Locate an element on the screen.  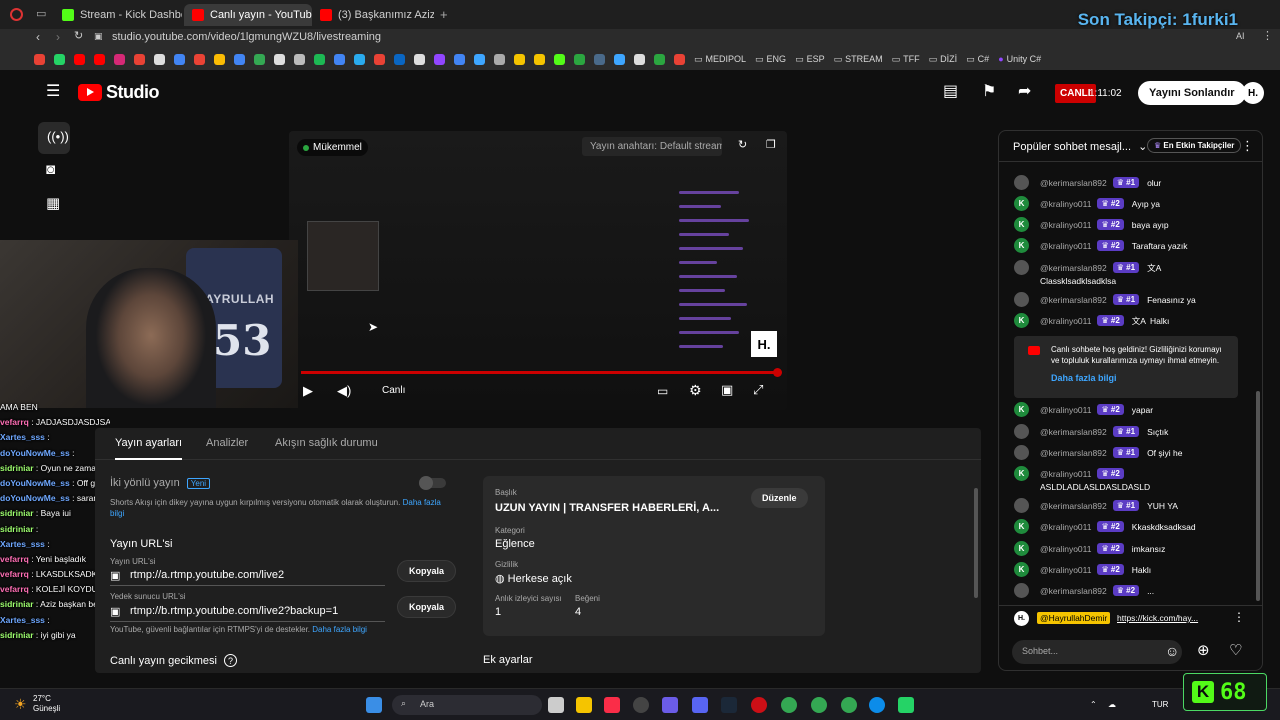
tab-stream-health: Akışın sağlık durumu is located at coordinates (326, 443).